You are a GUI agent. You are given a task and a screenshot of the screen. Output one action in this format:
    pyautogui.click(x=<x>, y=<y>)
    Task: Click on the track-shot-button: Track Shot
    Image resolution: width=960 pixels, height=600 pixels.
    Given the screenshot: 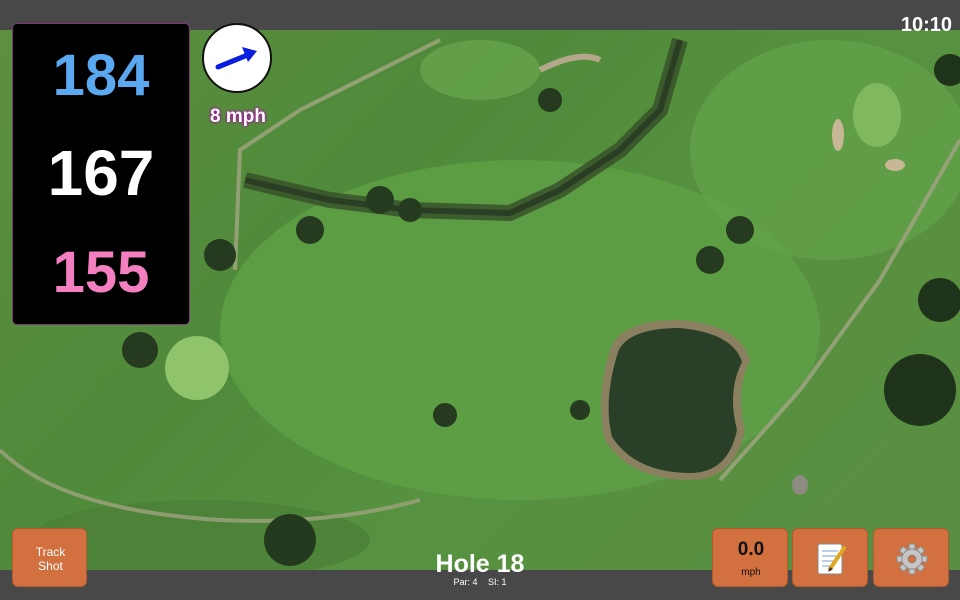 What is the action you would take?
    pyautogui.click(x=49, y=557)
    